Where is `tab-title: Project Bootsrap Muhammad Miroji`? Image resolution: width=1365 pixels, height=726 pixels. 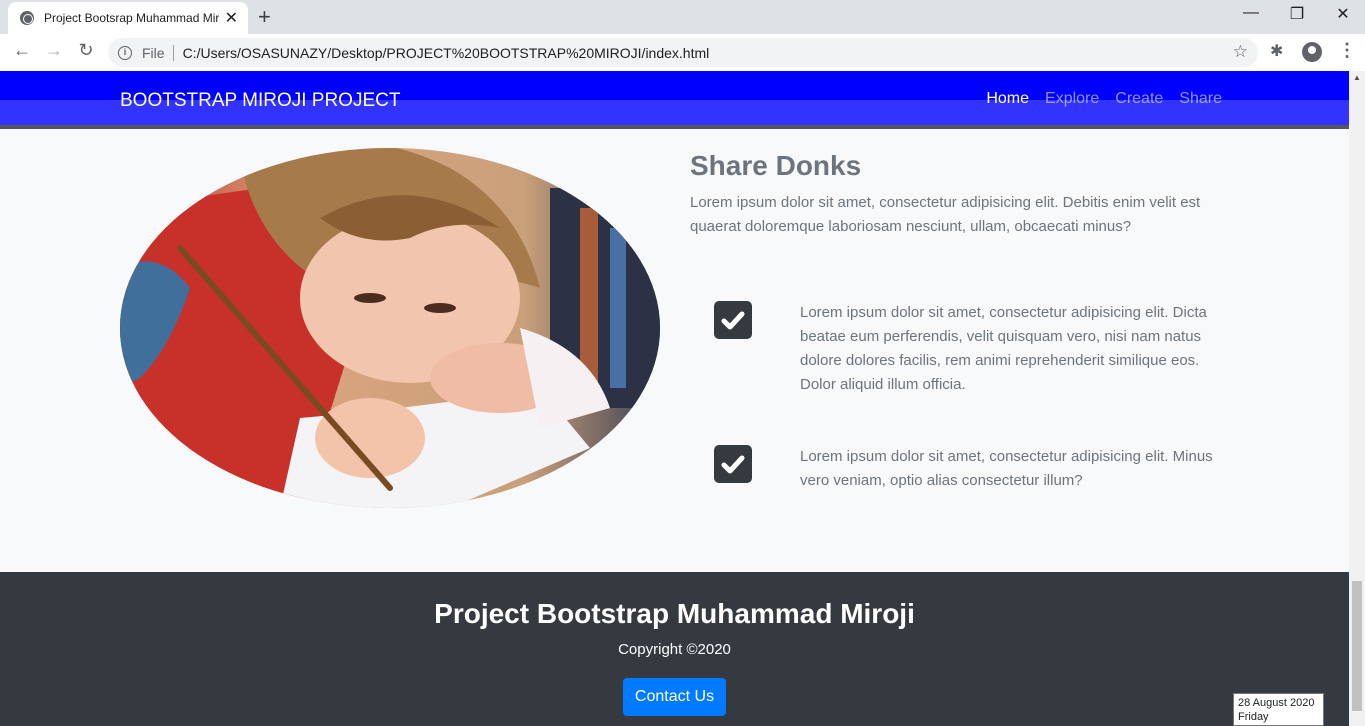
tab-title: Project Bootsrap Muhammad Miroji is located at coordinates (131, 18).